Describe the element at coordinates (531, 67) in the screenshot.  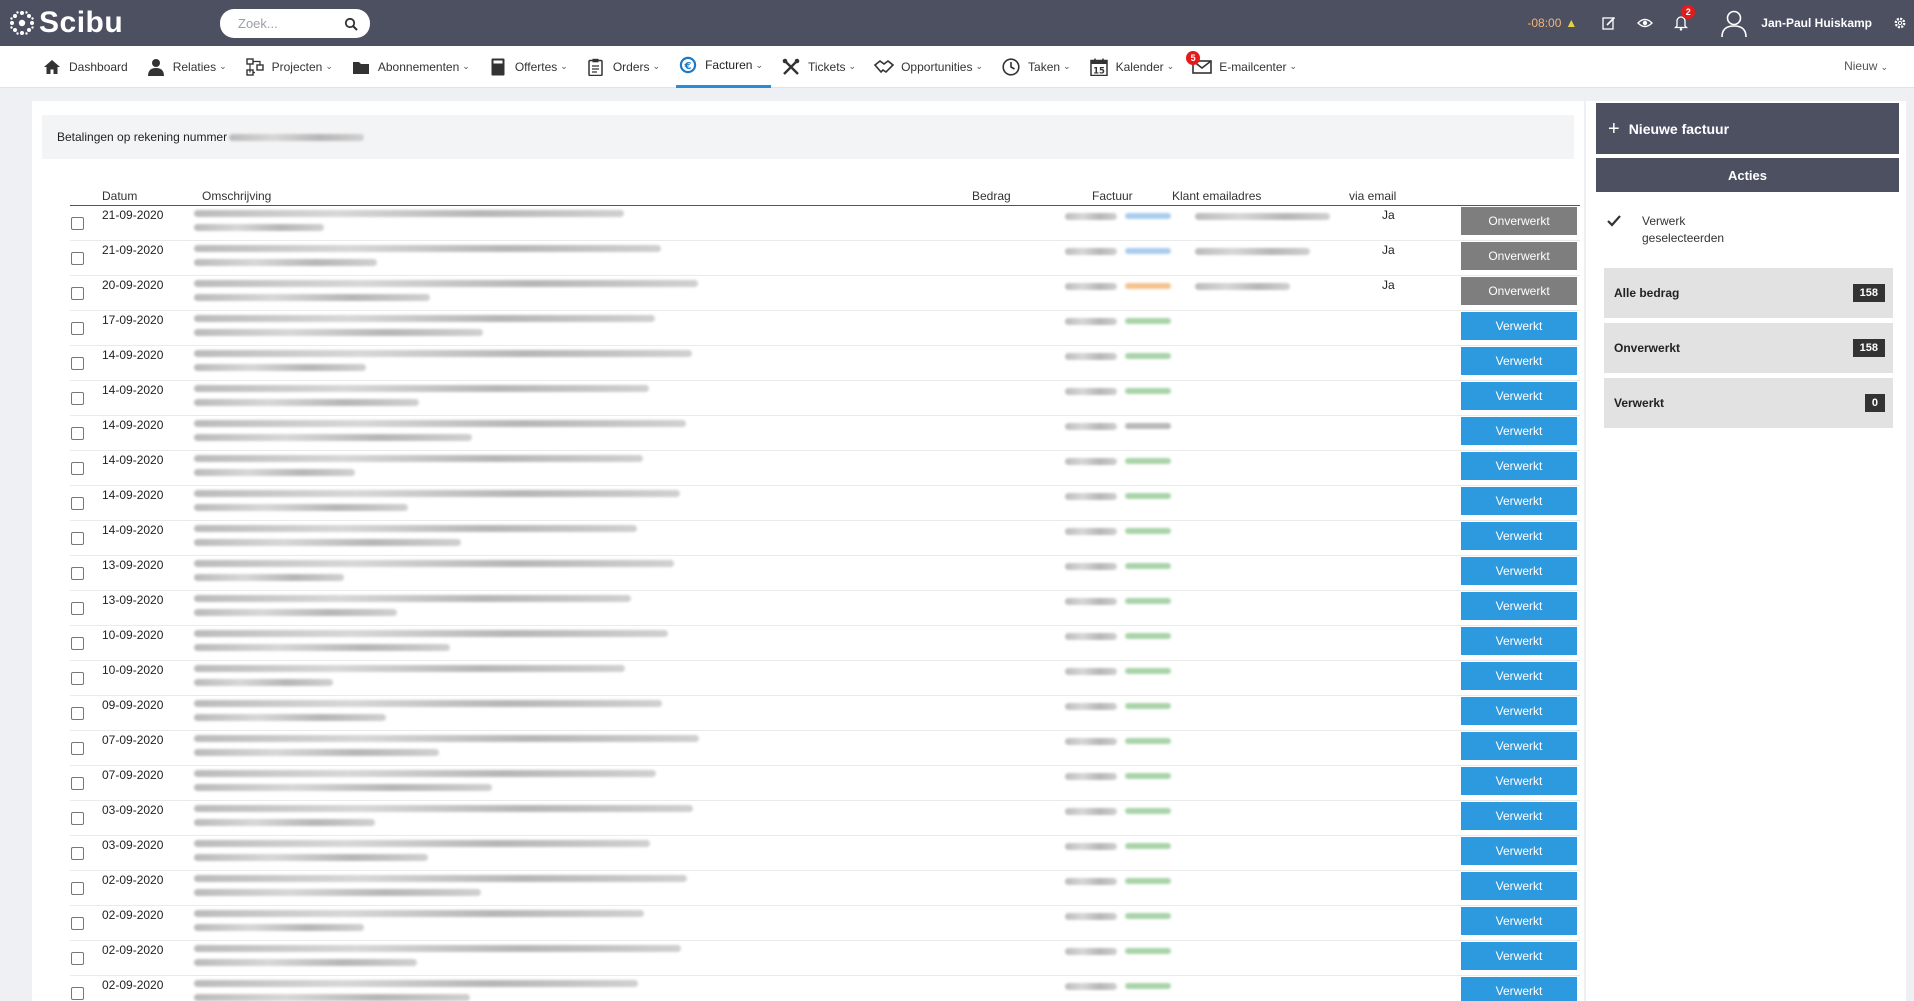
I see `nav-item-offertes: Offertes ⌄` at that location.